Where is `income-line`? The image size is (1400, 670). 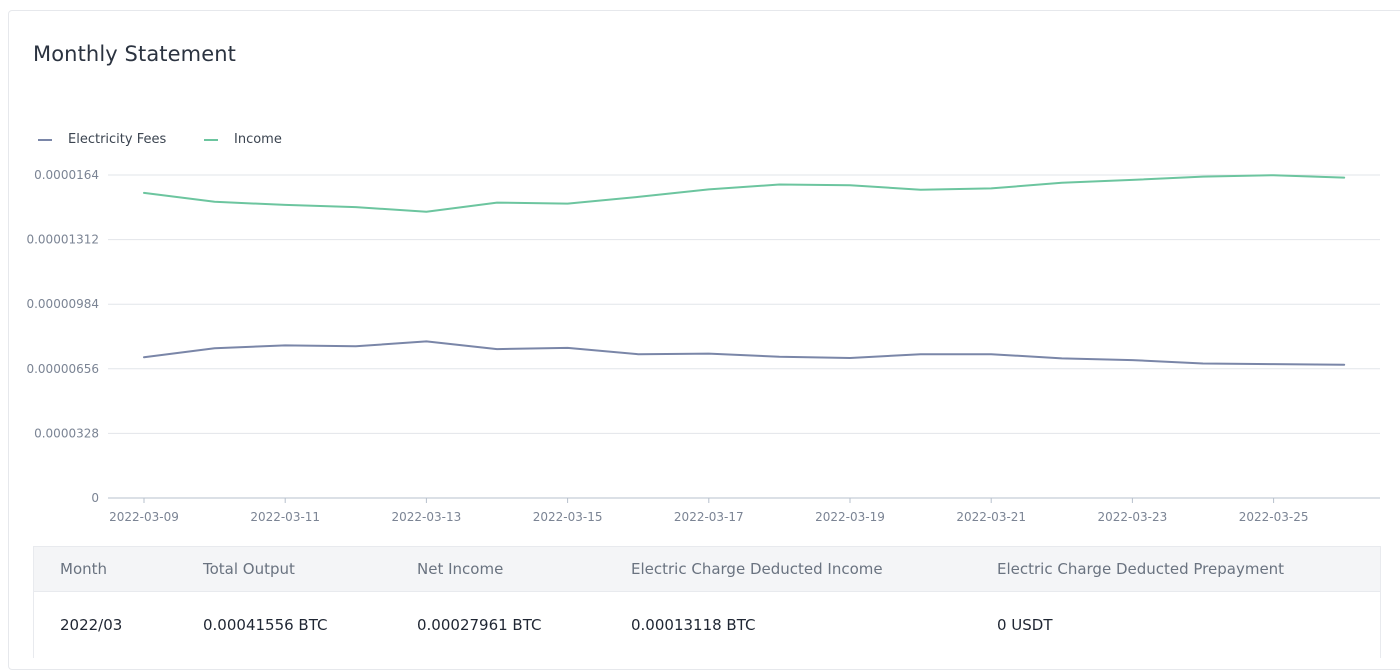 income-line is located at coordinates (744, 193).